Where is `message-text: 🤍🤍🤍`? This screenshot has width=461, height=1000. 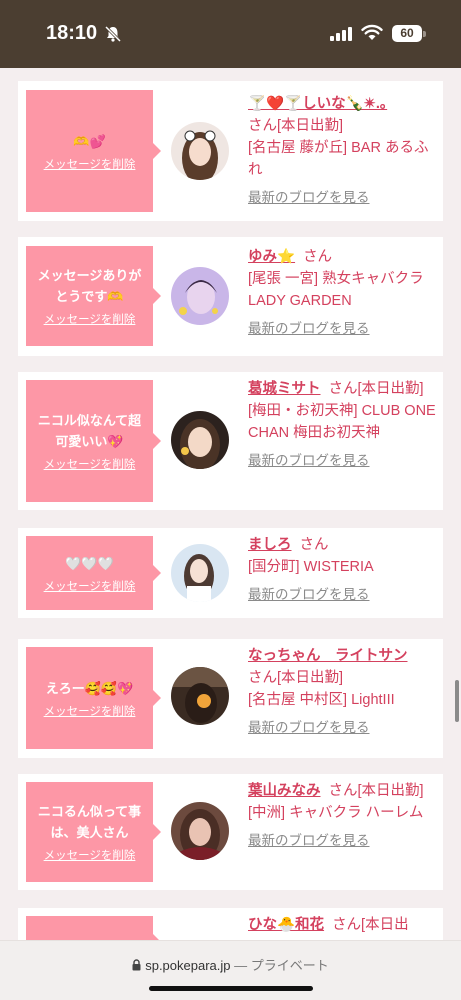
message-text: 🤍🤍🤍 is located at coordinates (89, 563).